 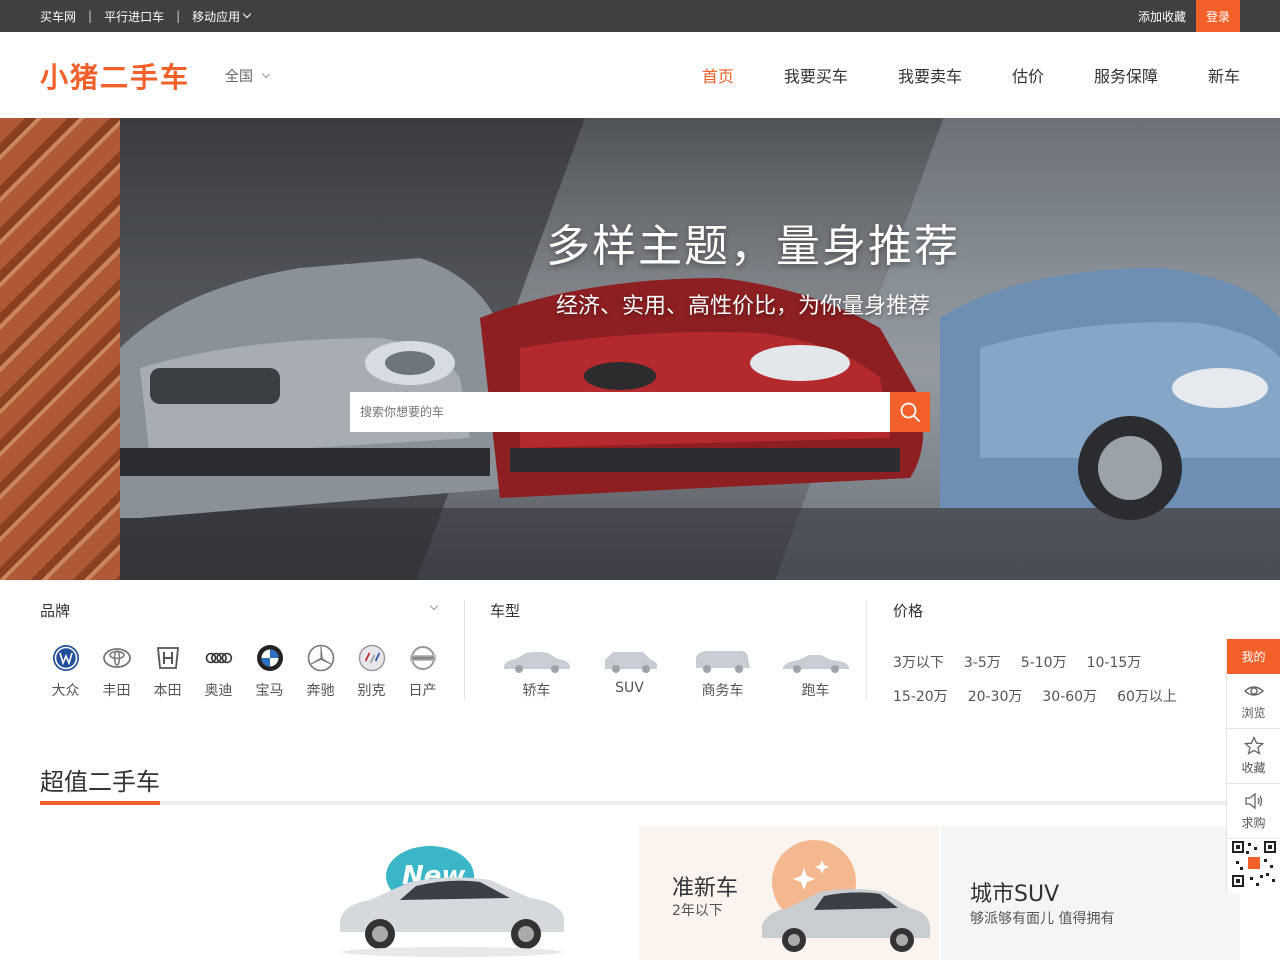 What do you see at coordinates (422, 672) in the screenshot?
I see `brand-nissan: 日产` at bounding box center [422, 672].